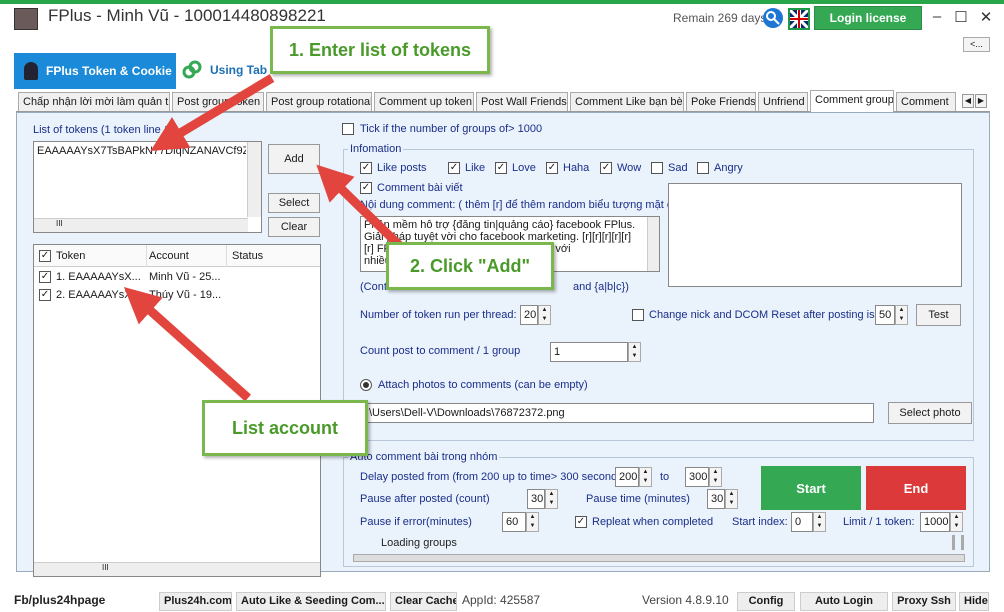 The image size is (1004, 612). Describe the element at coordinates (95, 71) in the screenshot. I see `main-tab-token-cookie: FPlus Token & Cookie` at that location.